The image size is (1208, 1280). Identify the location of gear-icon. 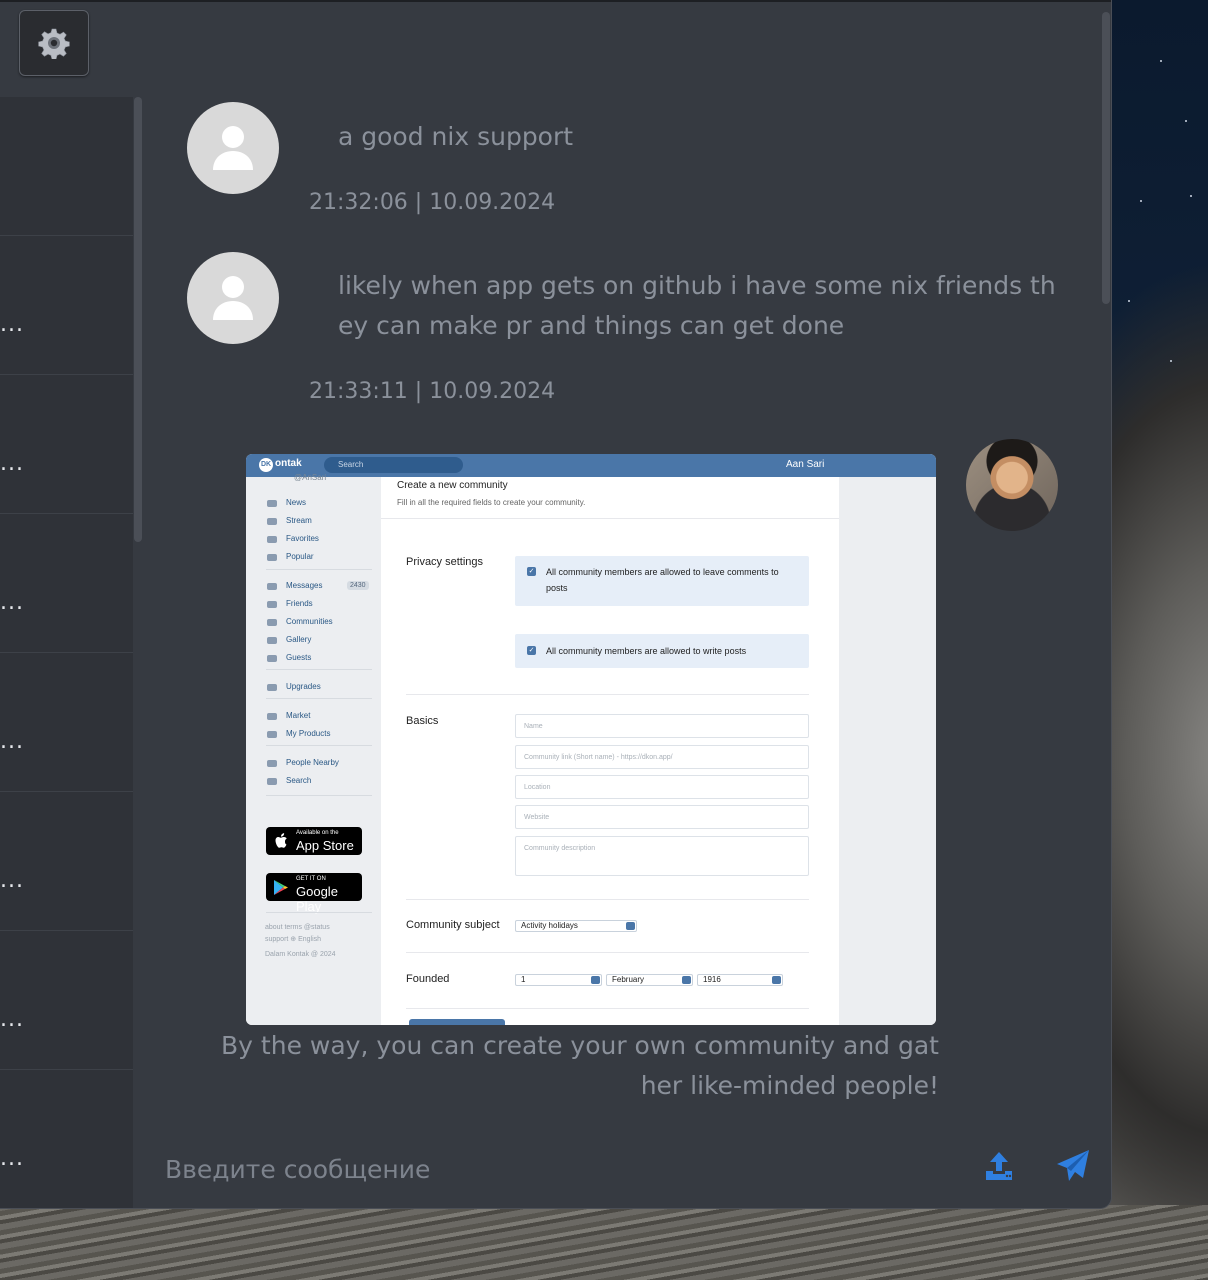
(54, 43).